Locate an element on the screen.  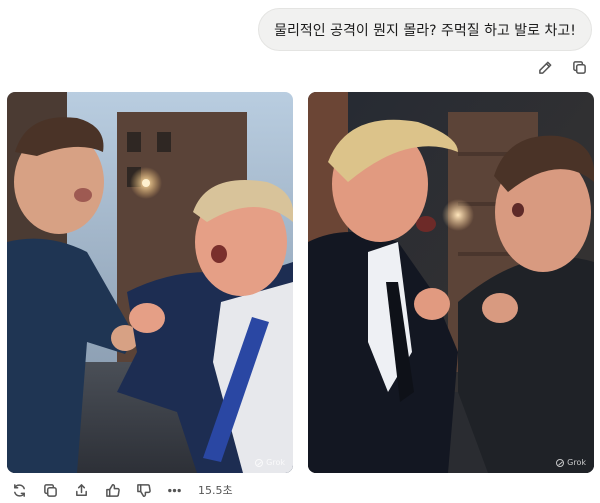
thumbs-down-button is located at coordinates (143, 490).